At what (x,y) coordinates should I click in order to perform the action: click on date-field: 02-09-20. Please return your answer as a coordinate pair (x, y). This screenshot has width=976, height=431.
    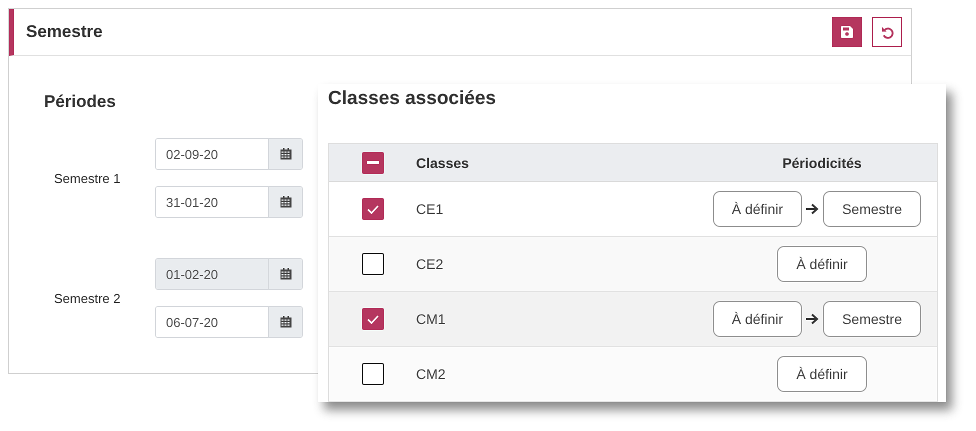
    Looking at the image, I should click on (229, 154).